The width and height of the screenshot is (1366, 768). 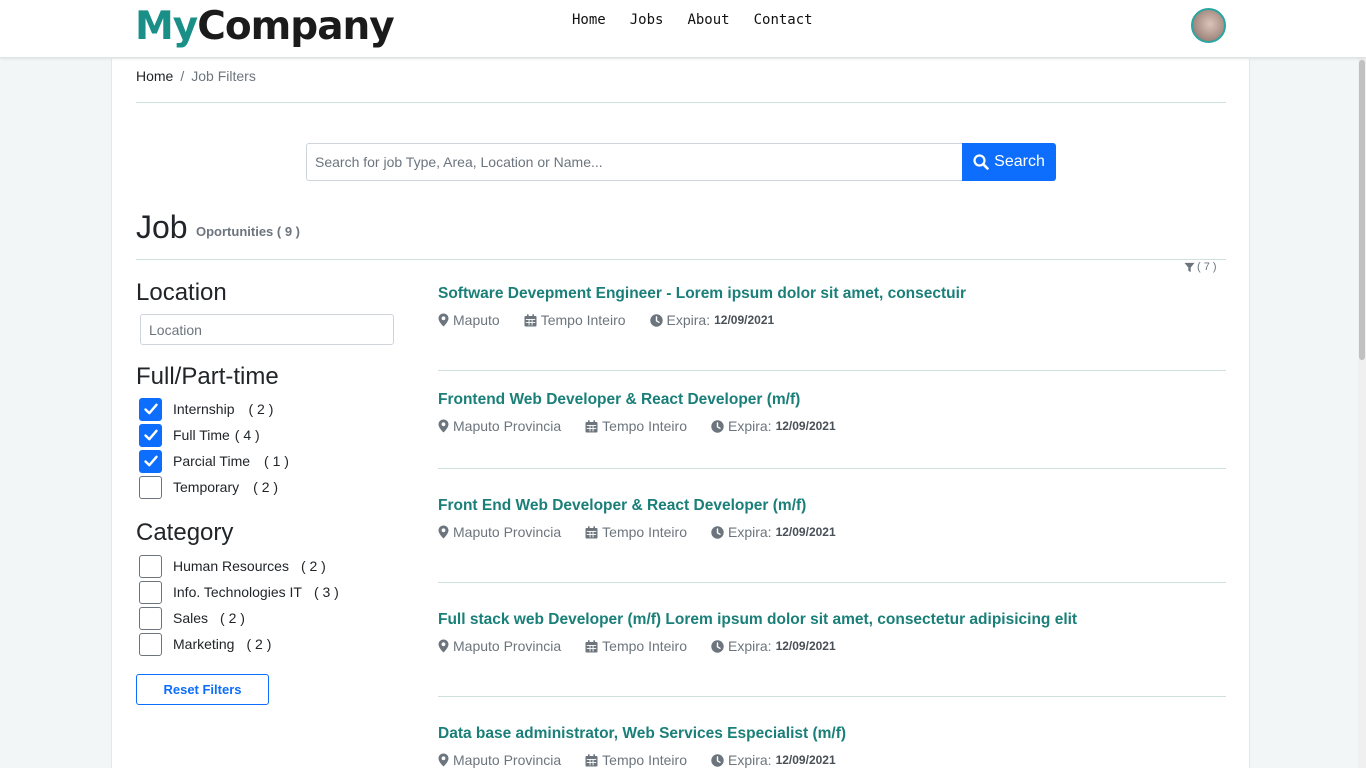 What do you see at coordinates (248, 231) in the screenshot?
I see `opportunities-count: Oportunities ( 9 )` at bounding box center [248, 231].